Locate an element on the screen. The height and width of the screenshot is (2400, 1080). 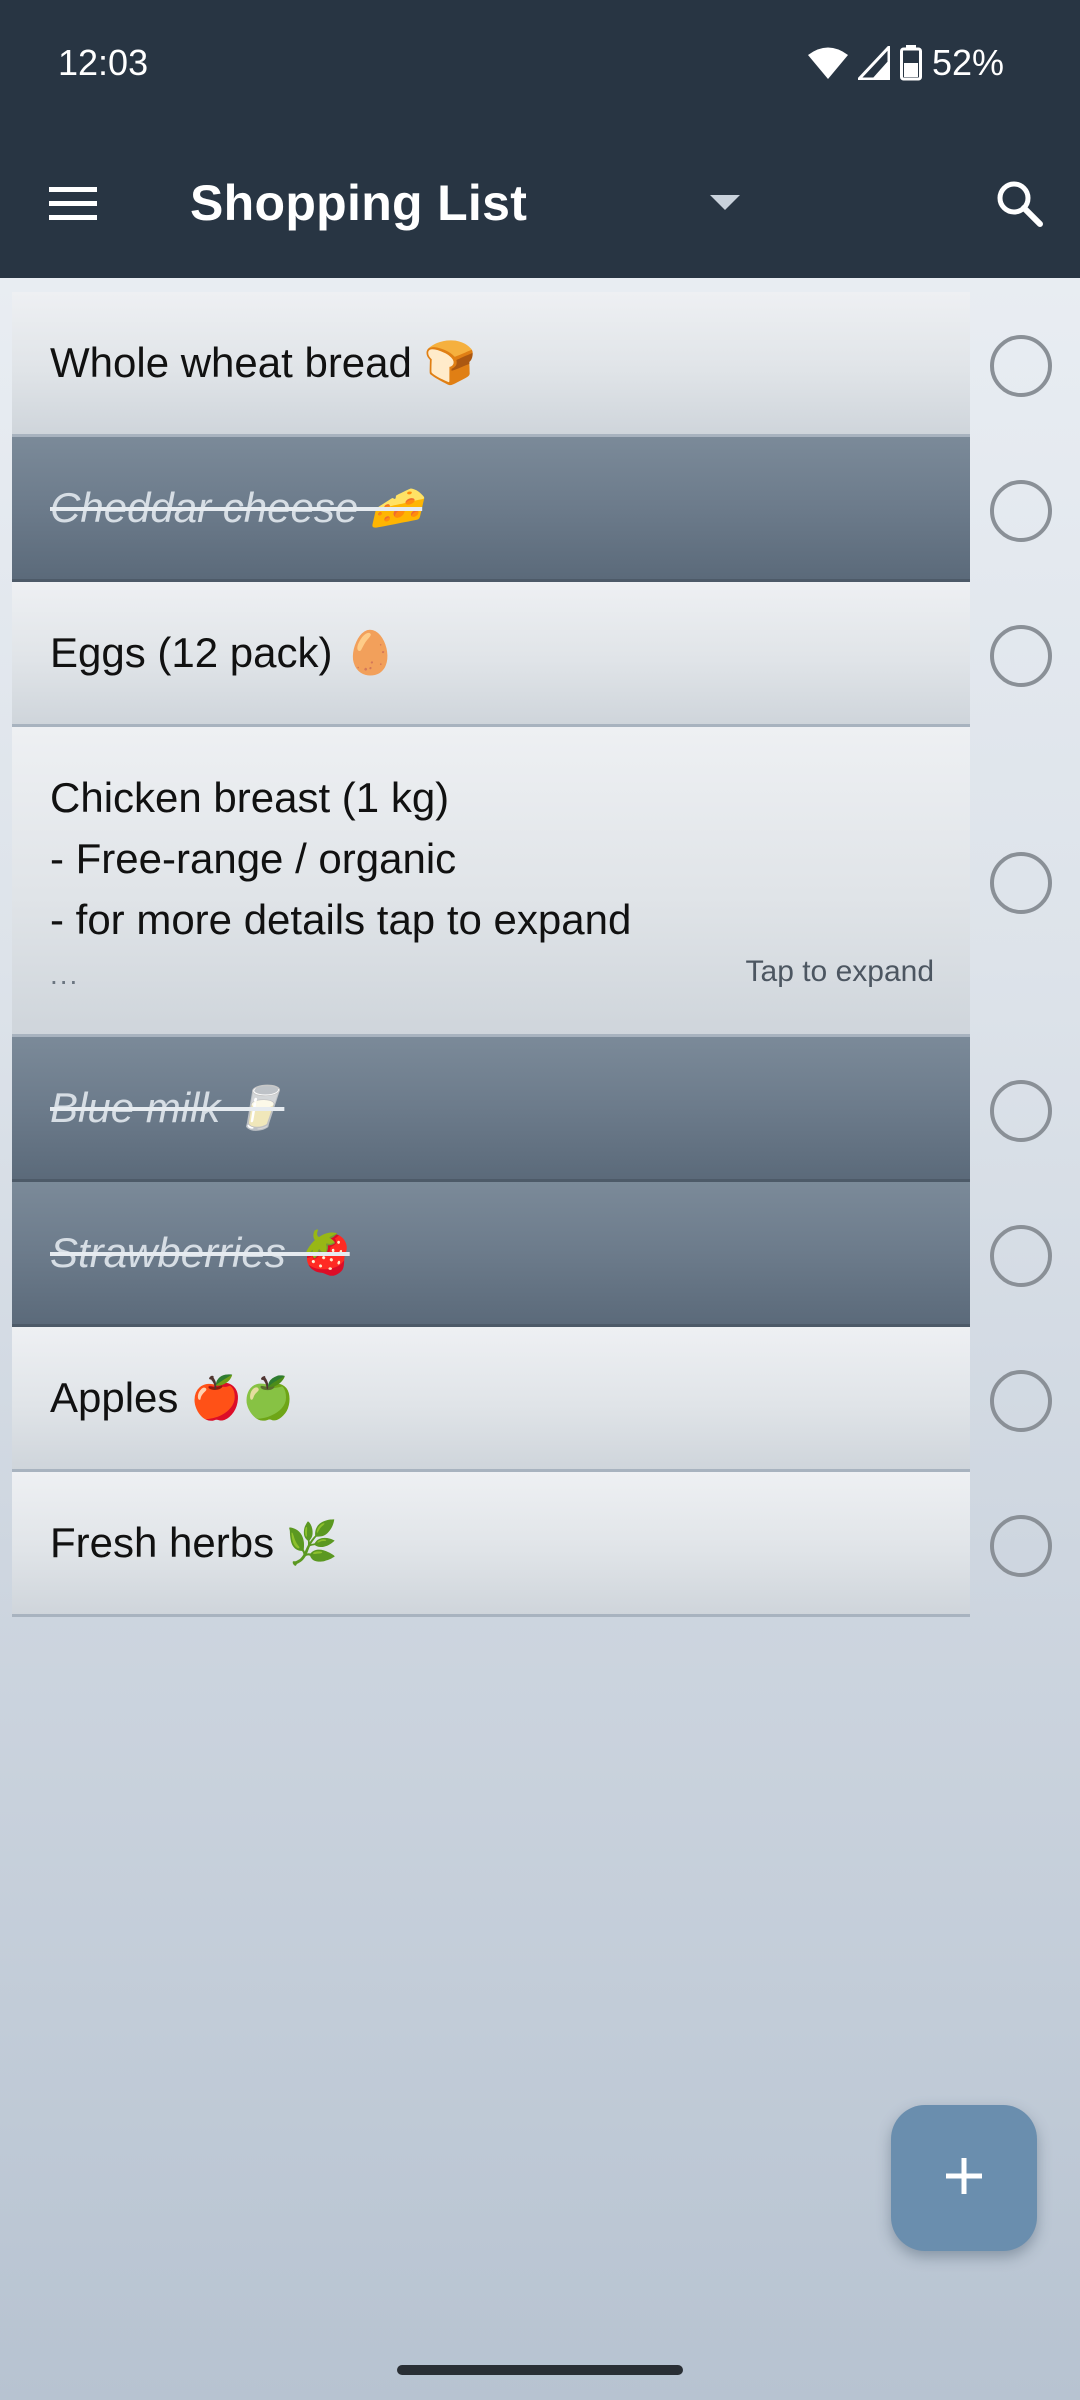
dropdown-arrow-icon is located at coordinates (725, 205).